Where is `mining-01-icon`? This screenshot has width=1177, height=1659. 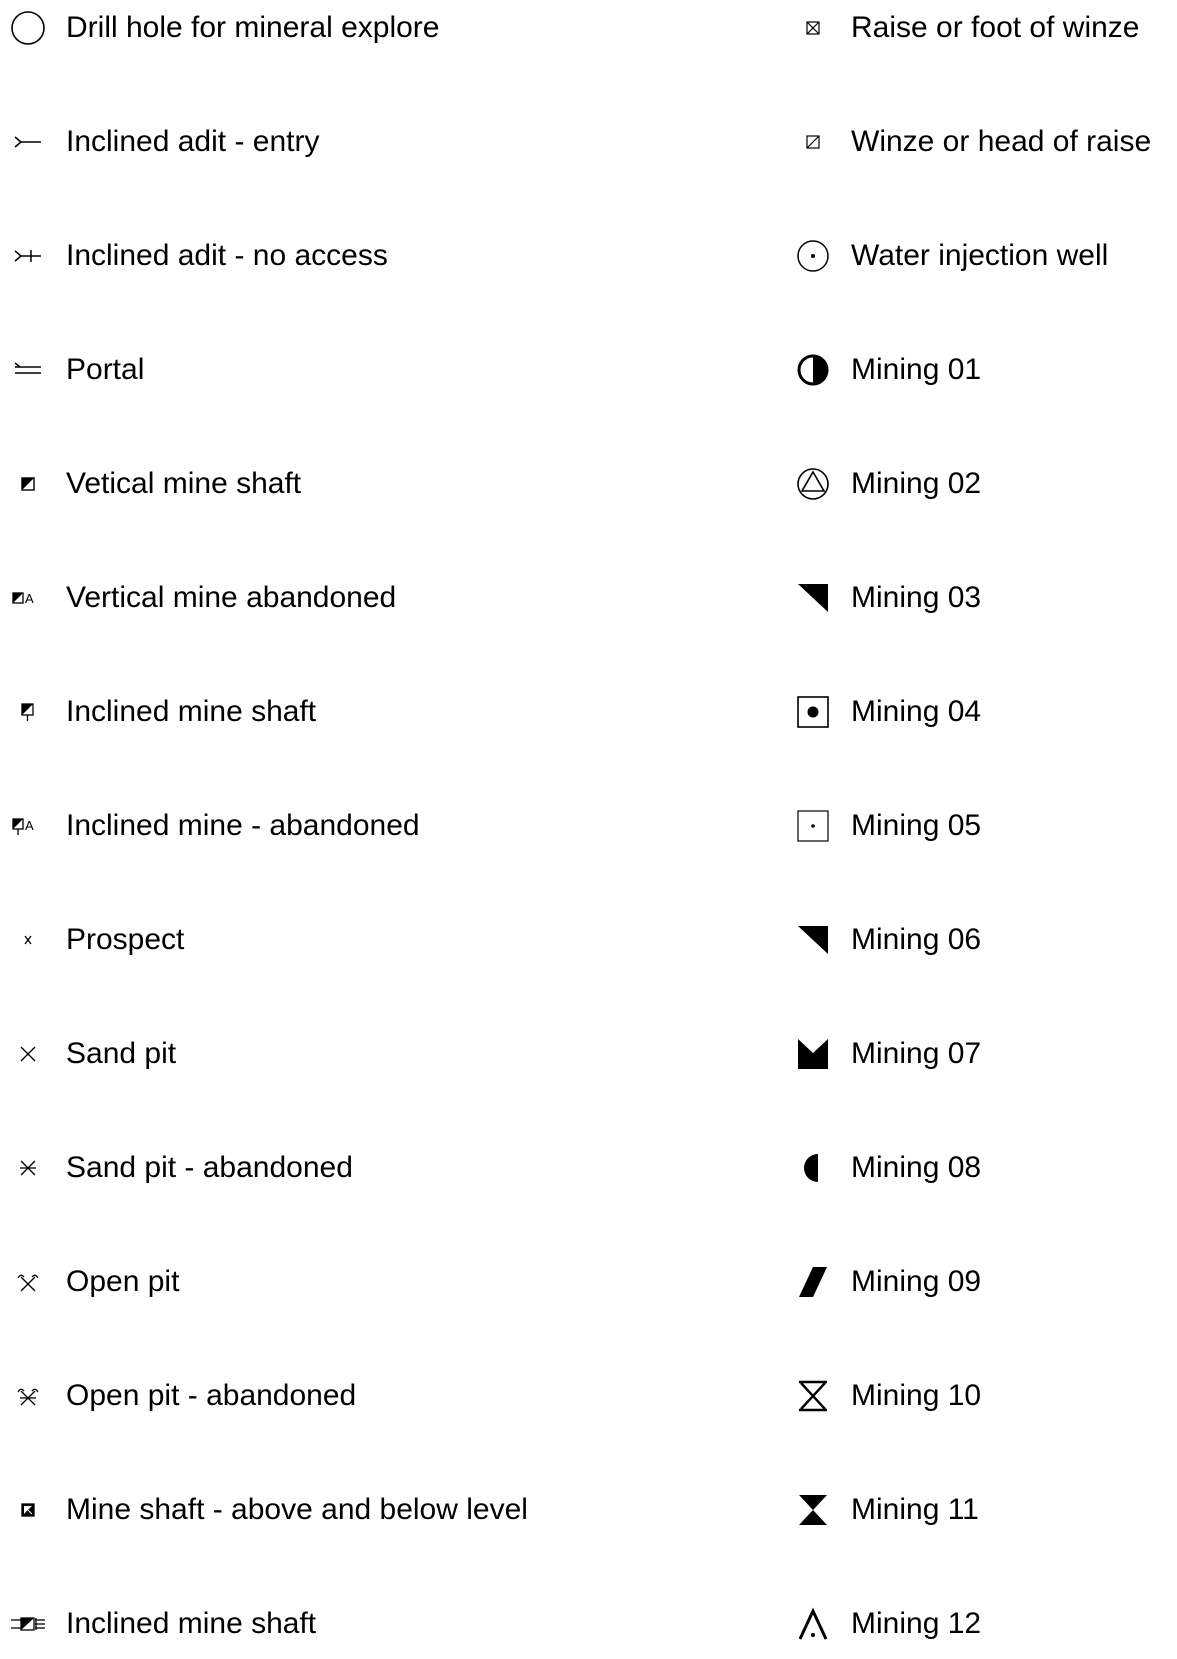 mining-01-icon is located at coordinates (813, 370).